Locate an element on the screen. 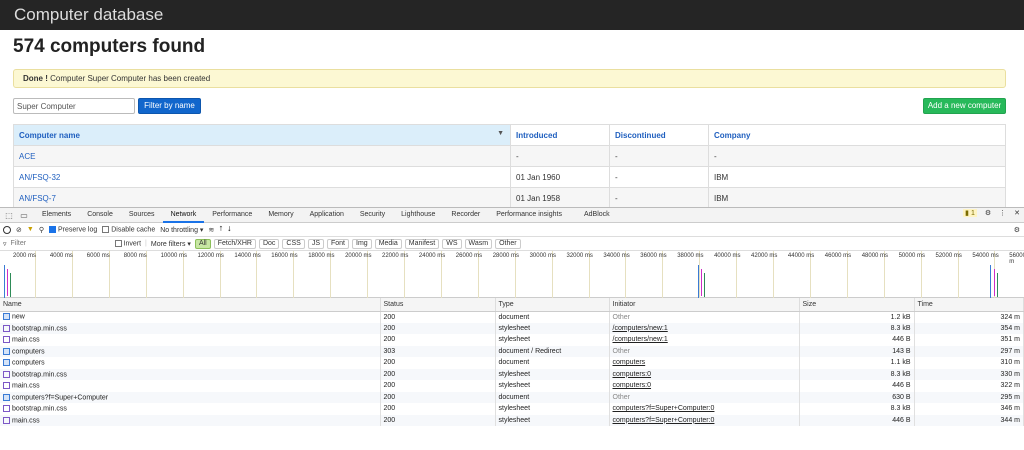 The height and width of the screenshot is (450, 1024). close-icon: ✕ is located at coordinates (1017, 213).